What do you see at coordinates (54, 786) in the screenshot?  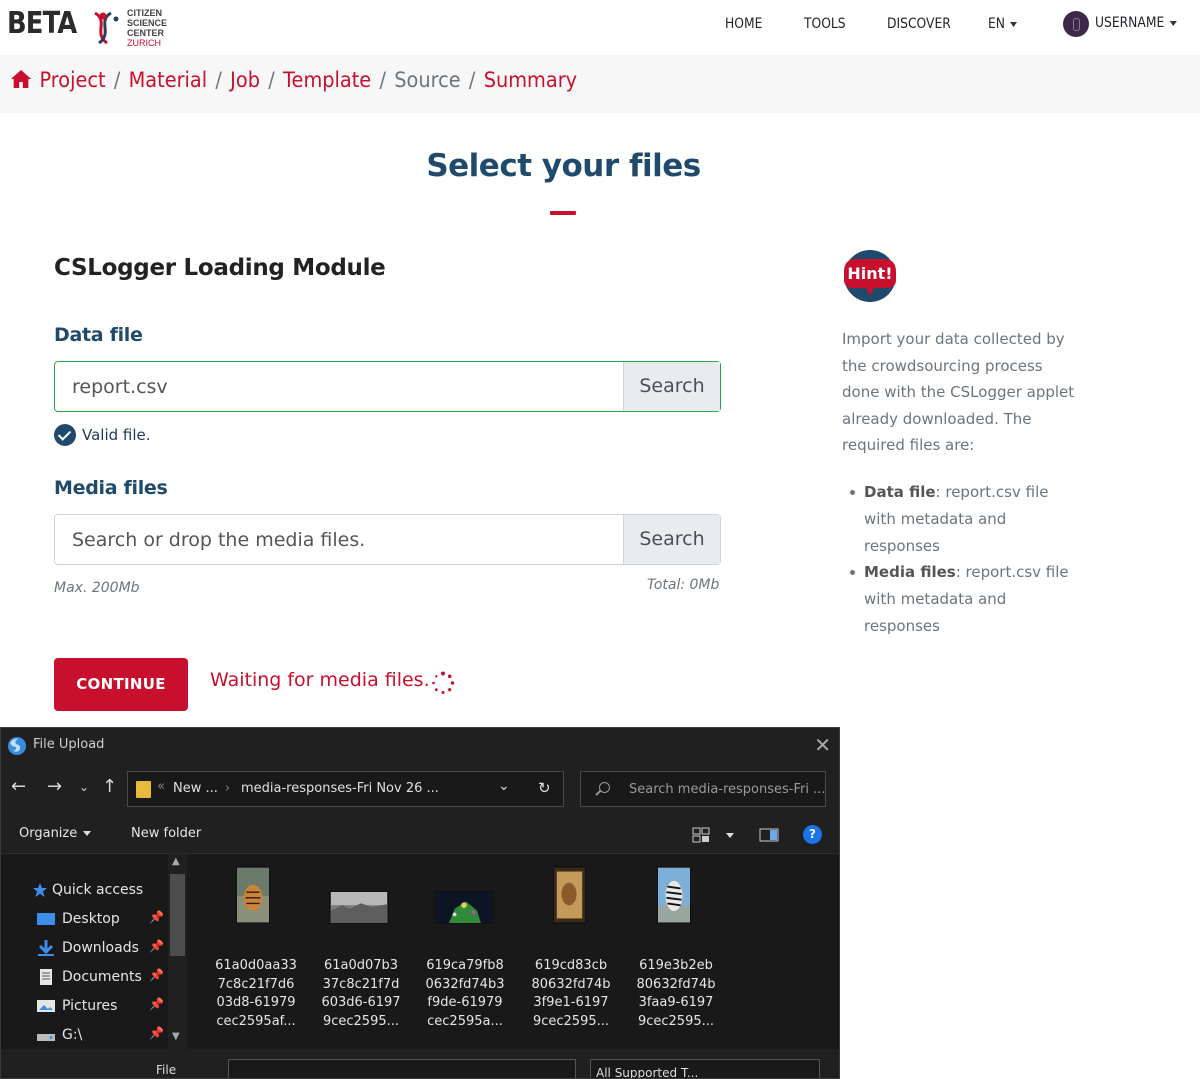 I see `forward-arrow-icon: →` at bounding box center [54, 786].